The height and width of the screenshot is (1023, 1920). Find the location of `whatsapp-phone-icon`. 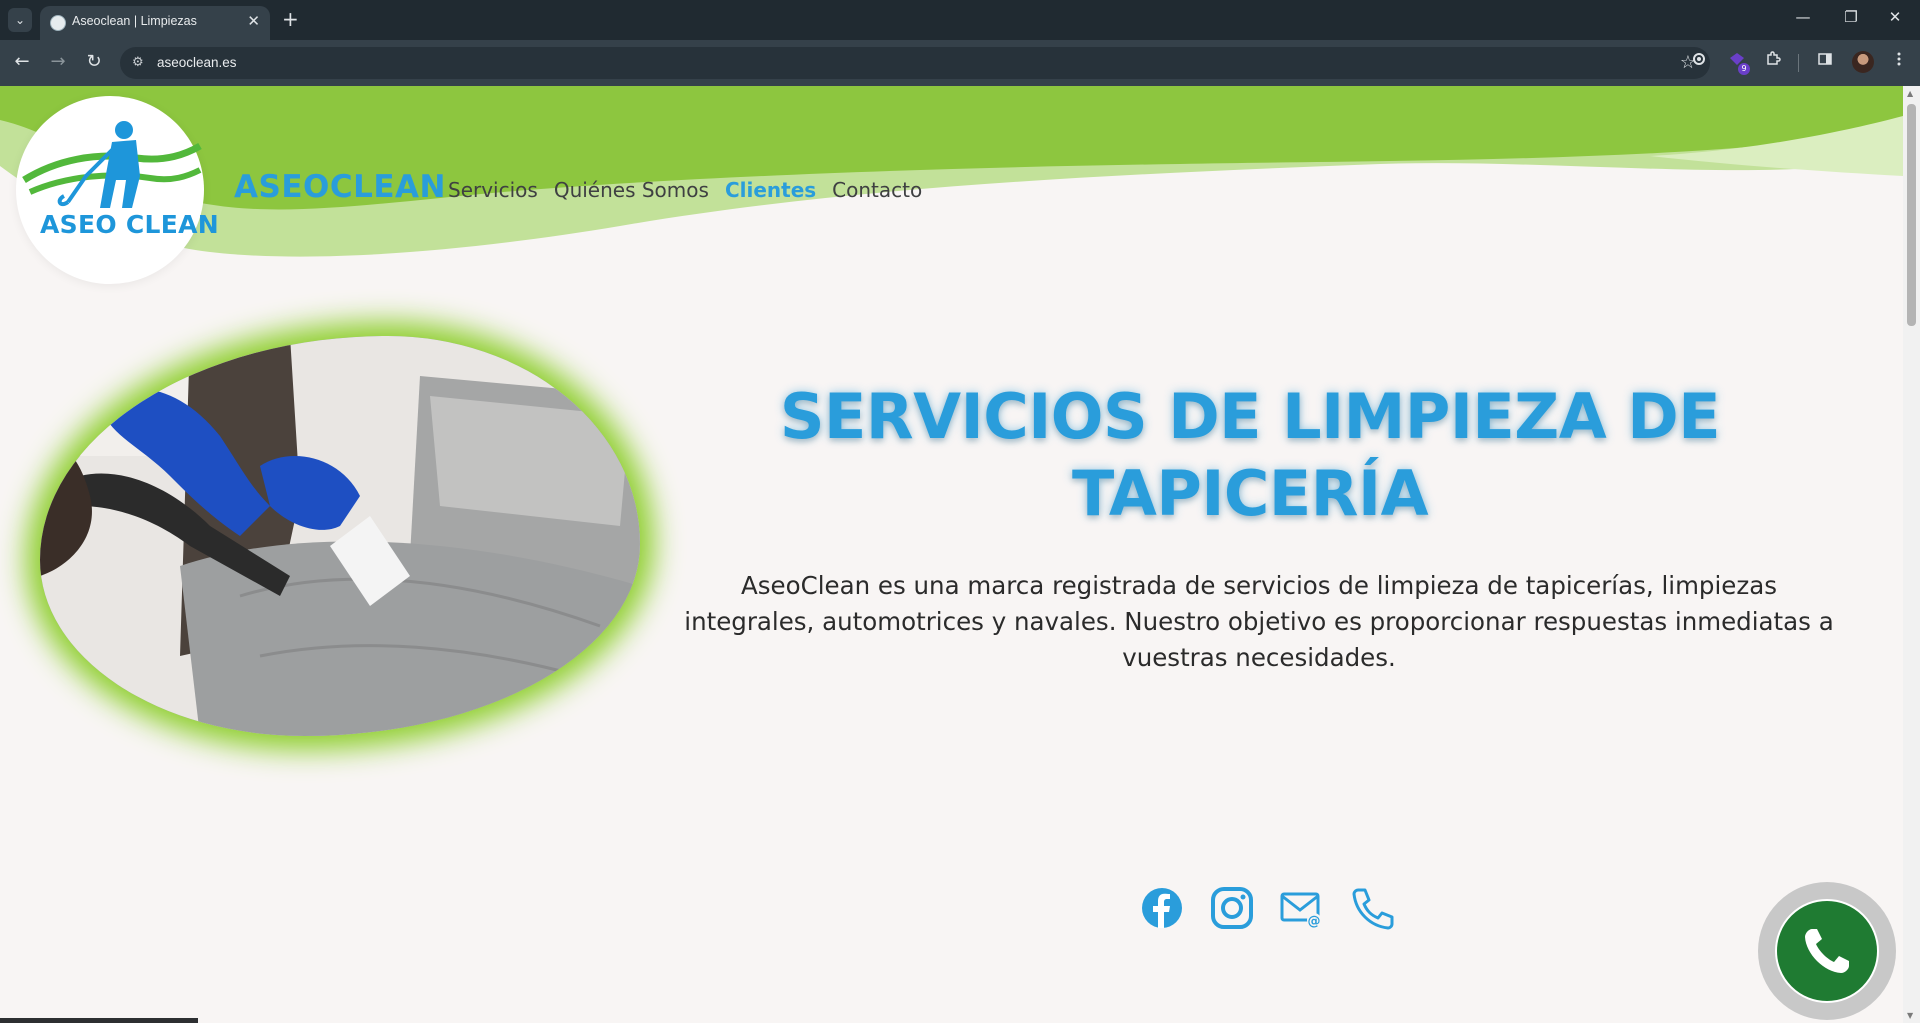

whatsapp-phone-icon is located at coordinates (1827, 951).